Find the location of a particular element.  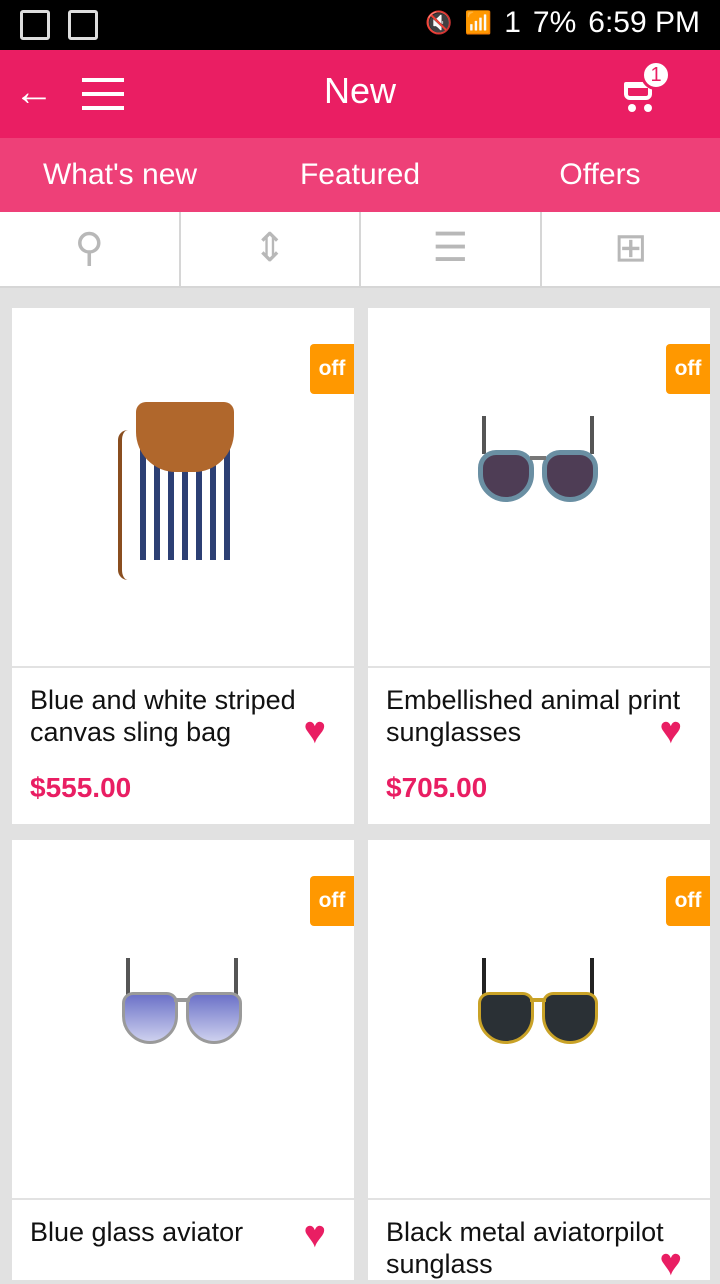

sort-button: ⇕ is located at coordinates (269, 249).